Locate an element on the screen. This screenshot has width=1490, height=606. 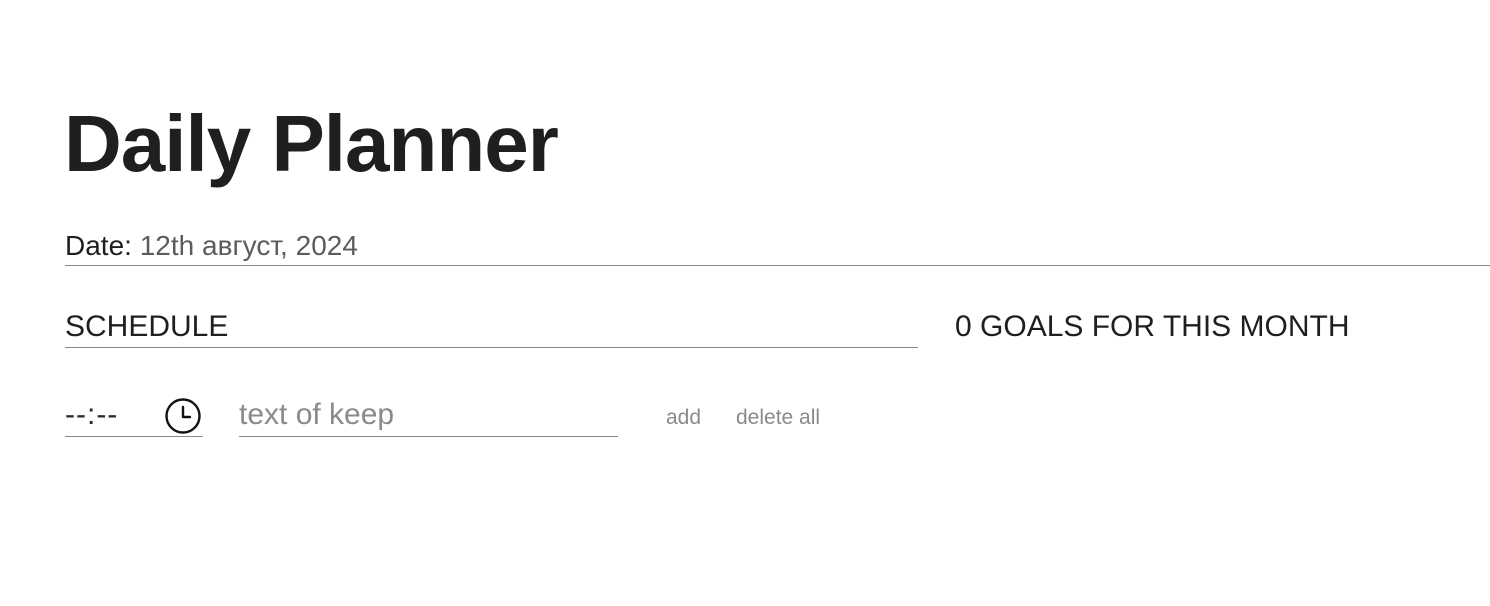
delete-all-button: delete all is located at coordinates (778, 418).